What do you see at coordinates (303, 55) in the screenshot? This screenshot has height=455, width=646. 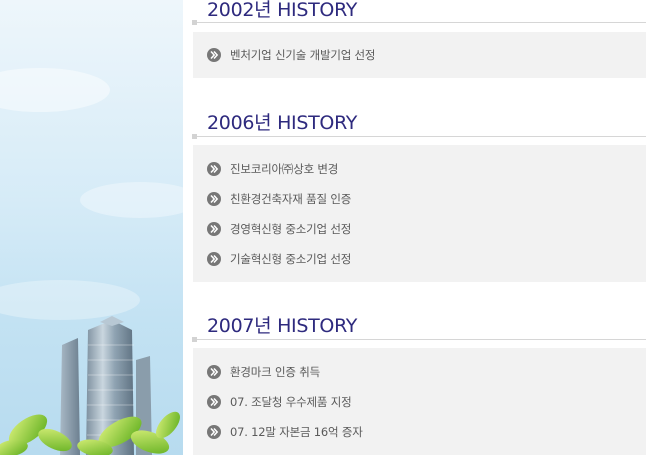 I see `item-label: 벤처기업 신기술 개발기업 선정` at bounding box center [303, 55].